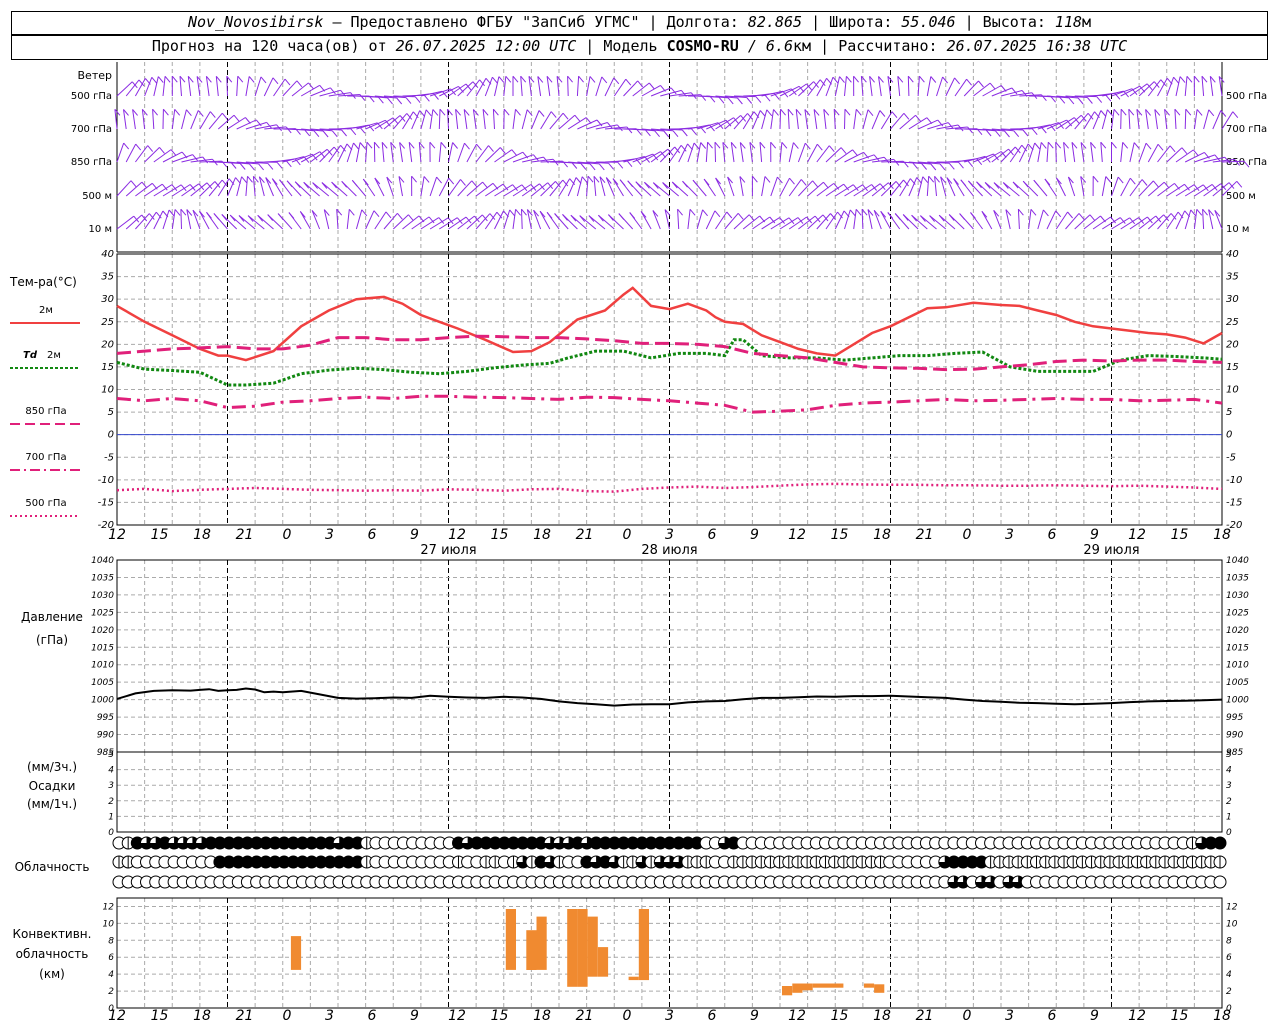 The width and height of the screenshot is (1280, 1024). What do you see at coordinates (107, 390) in the screenshot?
I see `y-tick-label-left: 10` at bounding box center [107, 390].